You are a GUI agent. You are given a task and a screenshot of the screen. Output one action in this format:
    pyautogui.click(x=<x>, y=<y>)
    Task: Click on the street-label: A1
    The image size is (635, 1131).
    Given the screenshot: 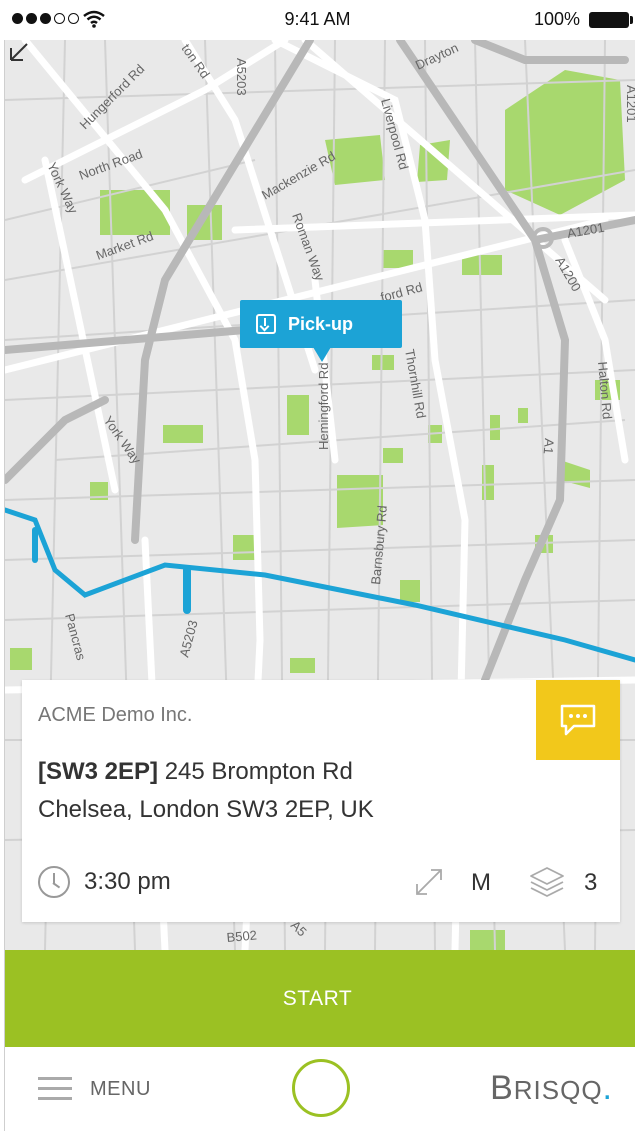 What is the action you would take?
    pyautogui.click(x=549, y=446)
    